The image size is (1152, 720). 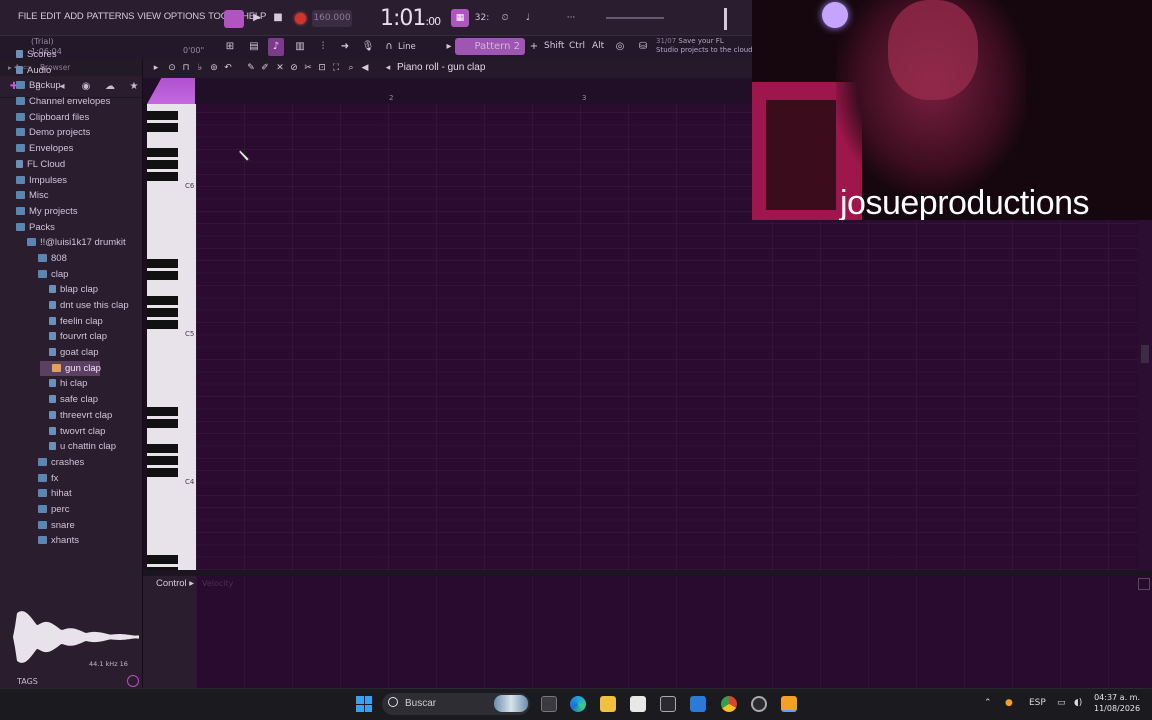 What do you see at coordinates (300, 18) in the screenshot?
I see `record-icon` at bounding box center [300, 18].